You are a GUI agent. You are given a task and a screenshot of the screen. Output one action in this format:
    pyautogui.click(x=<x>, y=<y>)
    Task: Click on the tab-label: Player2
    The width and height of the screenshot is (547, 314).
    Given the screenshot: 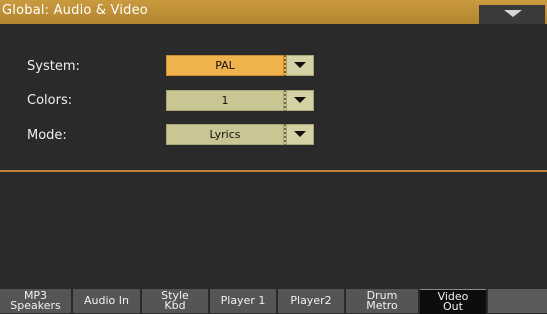 What is the action you would take?
    pyautogui.click(x=311, y=300)
    